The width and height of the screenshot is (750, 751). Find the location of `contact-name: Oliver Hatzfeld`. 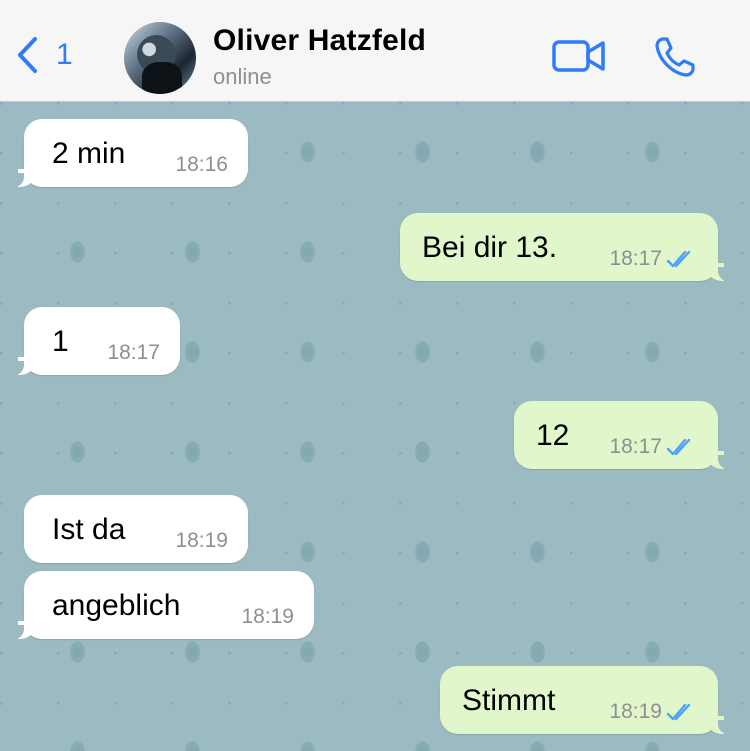

contact-name: Oliver Hatzfeld is located at coordinates (319, 41).